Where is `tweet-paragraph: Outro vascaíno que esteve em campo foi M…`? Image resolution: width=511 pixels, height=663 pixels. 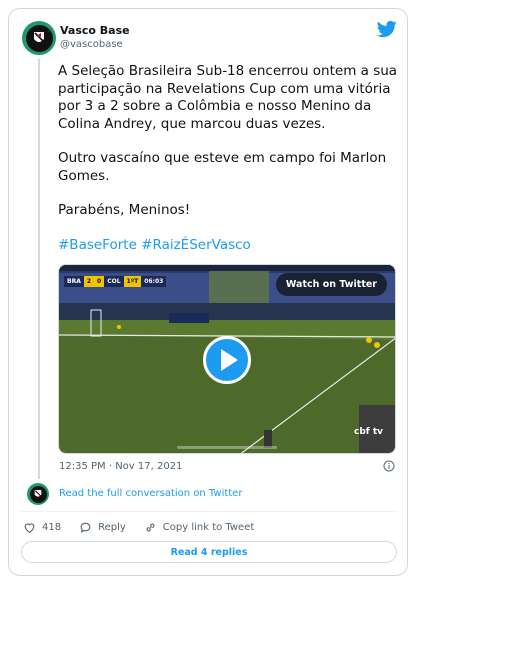 tweet-paragraph: Outro vascaíno que esteve em campo foi M… is located at coordinates (222, 167).